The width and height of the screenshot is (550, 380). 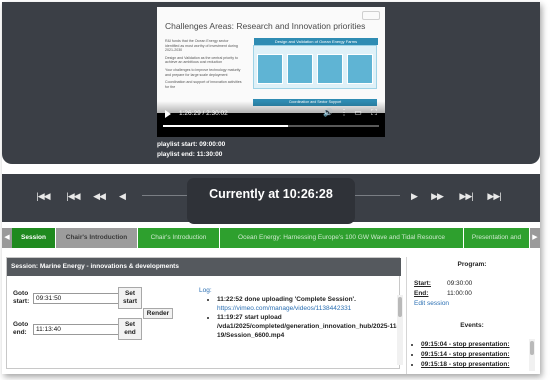 What do you see at coordinates (474, 365) in the screenshot?
I see `event-item: 09:15:18 - stop presentation:` at bounding box center [474, 365].